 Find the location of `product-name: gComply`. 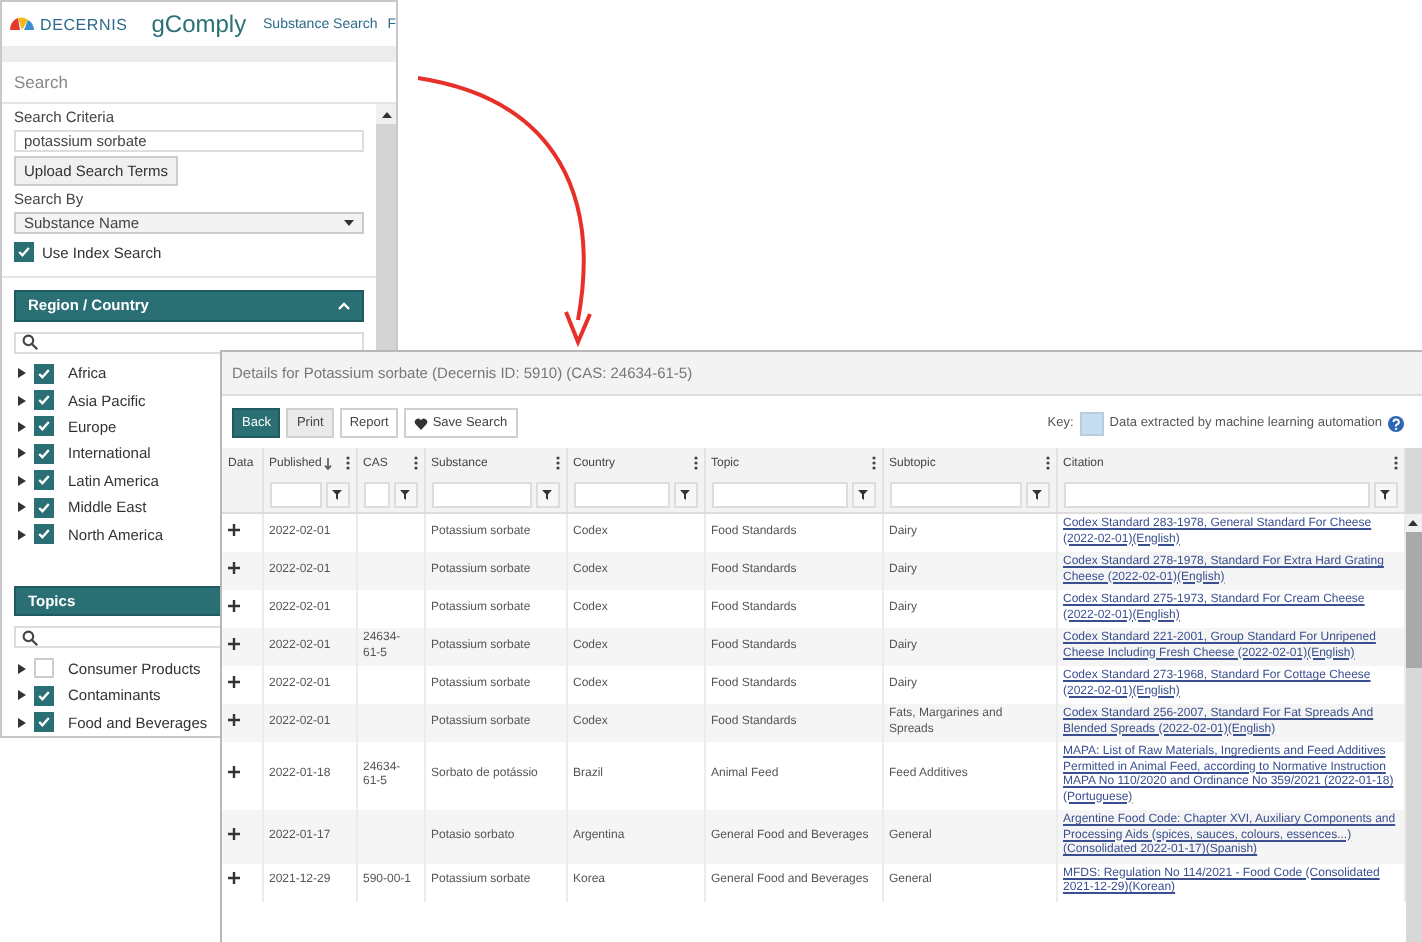

product-name: gComply is located at coordinates (199, 24).